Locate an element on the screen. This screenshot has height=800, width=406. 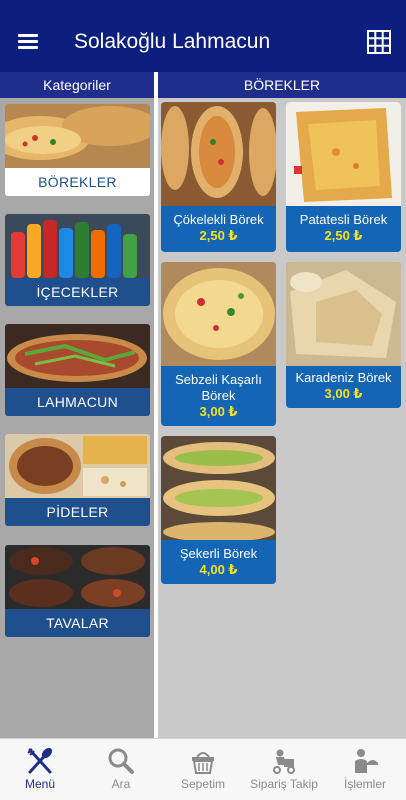
product-name: Şekerli Börek is located at coordinates (218, 553).